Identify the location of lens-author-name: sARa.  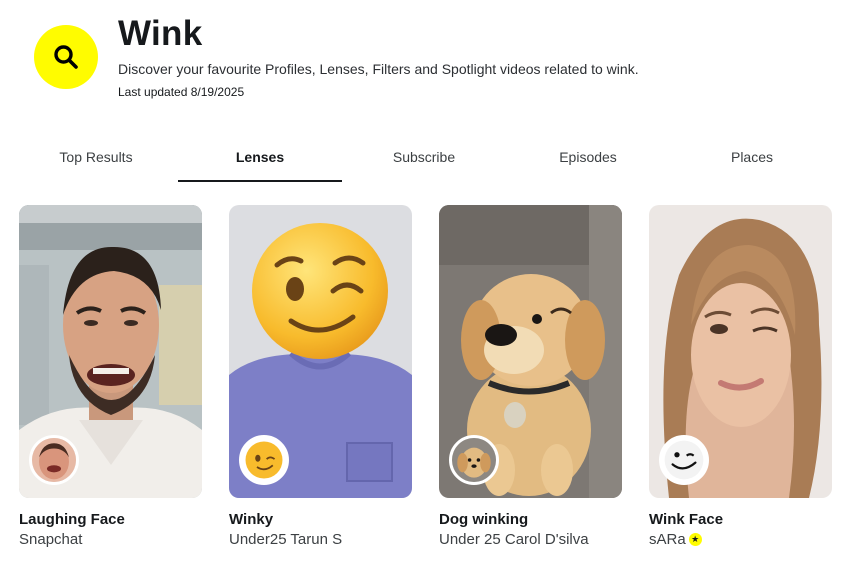
(667, 539).